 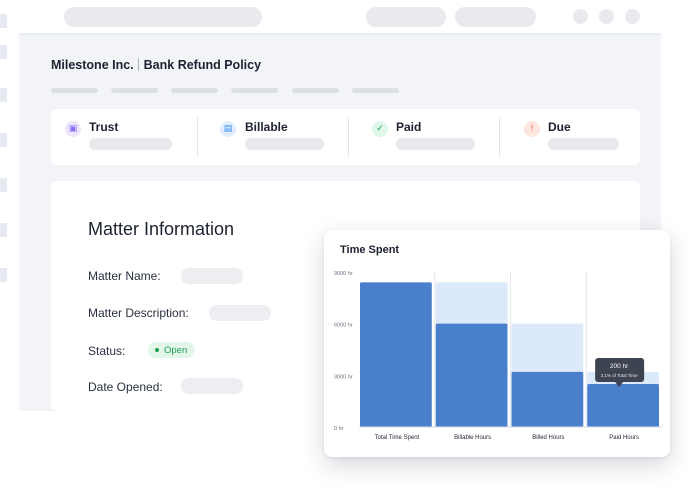 I want to click on x-category-label: Billed Hours, so click(x=548, y=438).